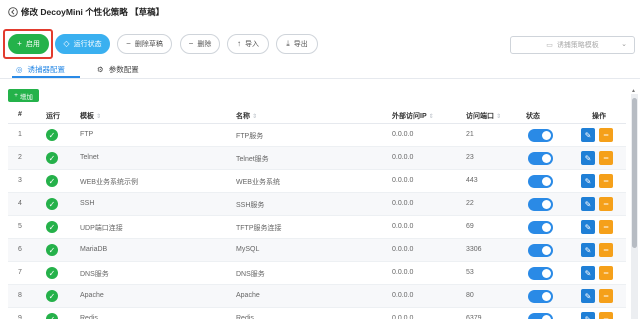 This screenshot has height=319, width=640. Describe the element at coordinates (40, 69) in the screenshot. I see `tab-trap-config: ◎ 诱捕器配置` at that location.